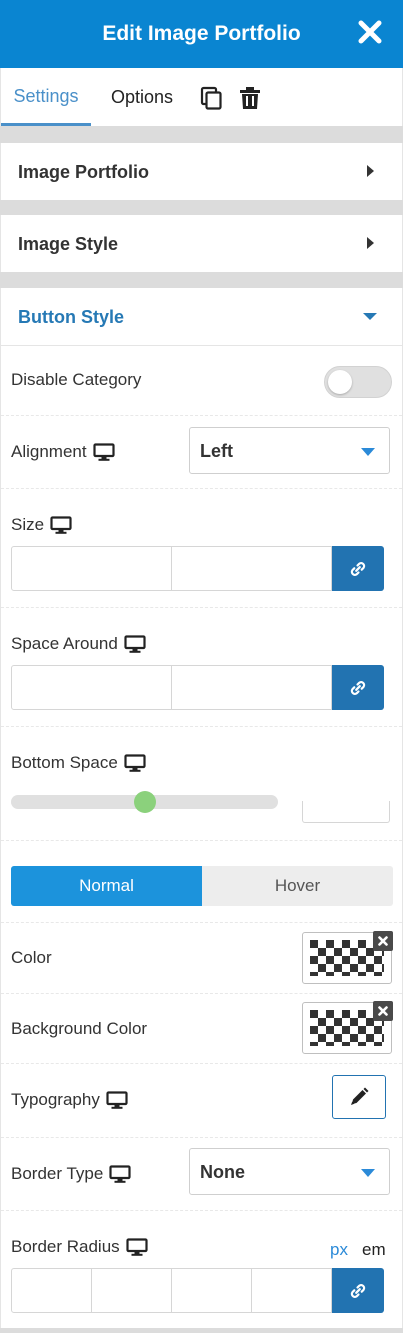 This screenshot has width=403, height=1333. I want to click on toggle-knob, so click(340, 382).